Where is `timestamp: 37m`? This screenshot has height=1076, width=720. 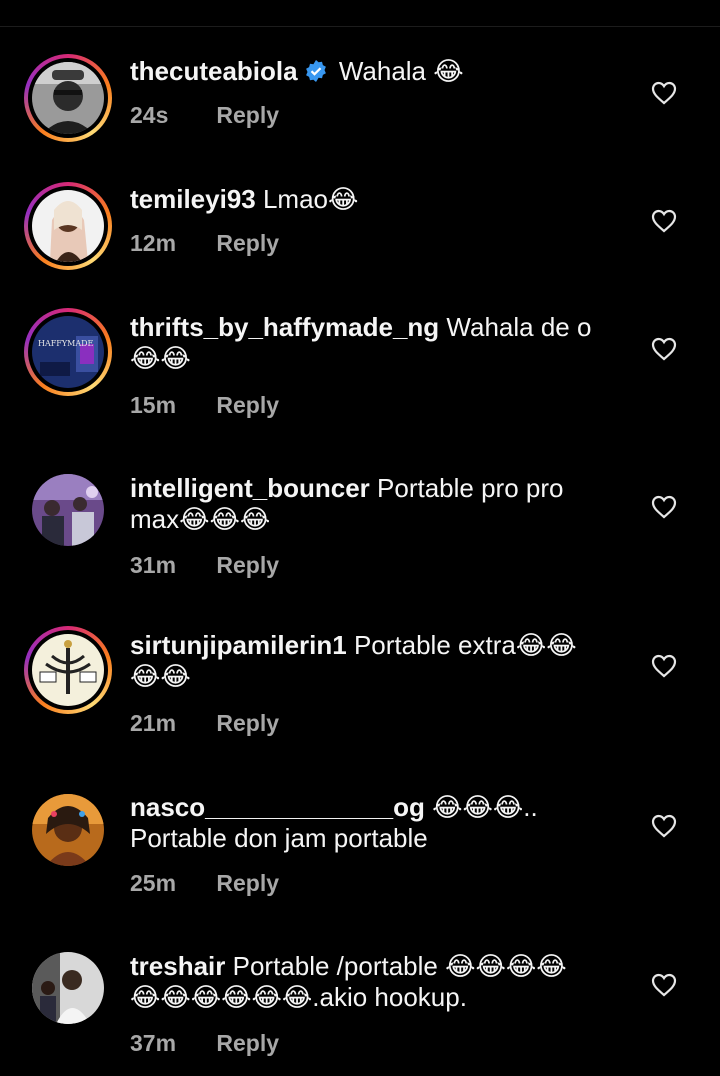
timestamp: 37m is located at coordinates (153, 1043).